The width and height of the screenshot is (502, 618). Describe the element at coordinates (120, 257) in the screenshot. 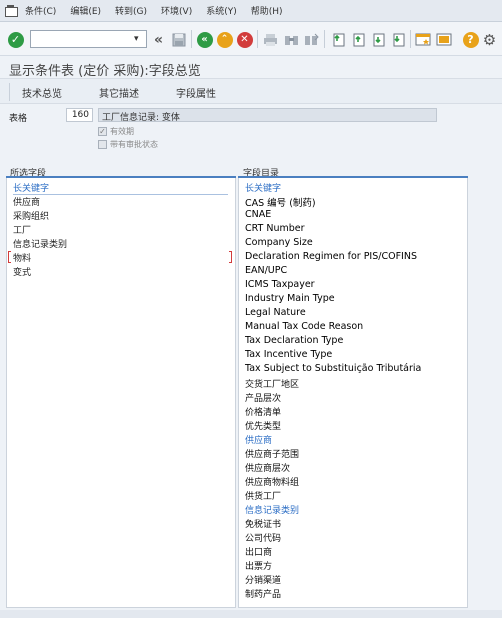

I see `list-item-selected: 物料` at that location.